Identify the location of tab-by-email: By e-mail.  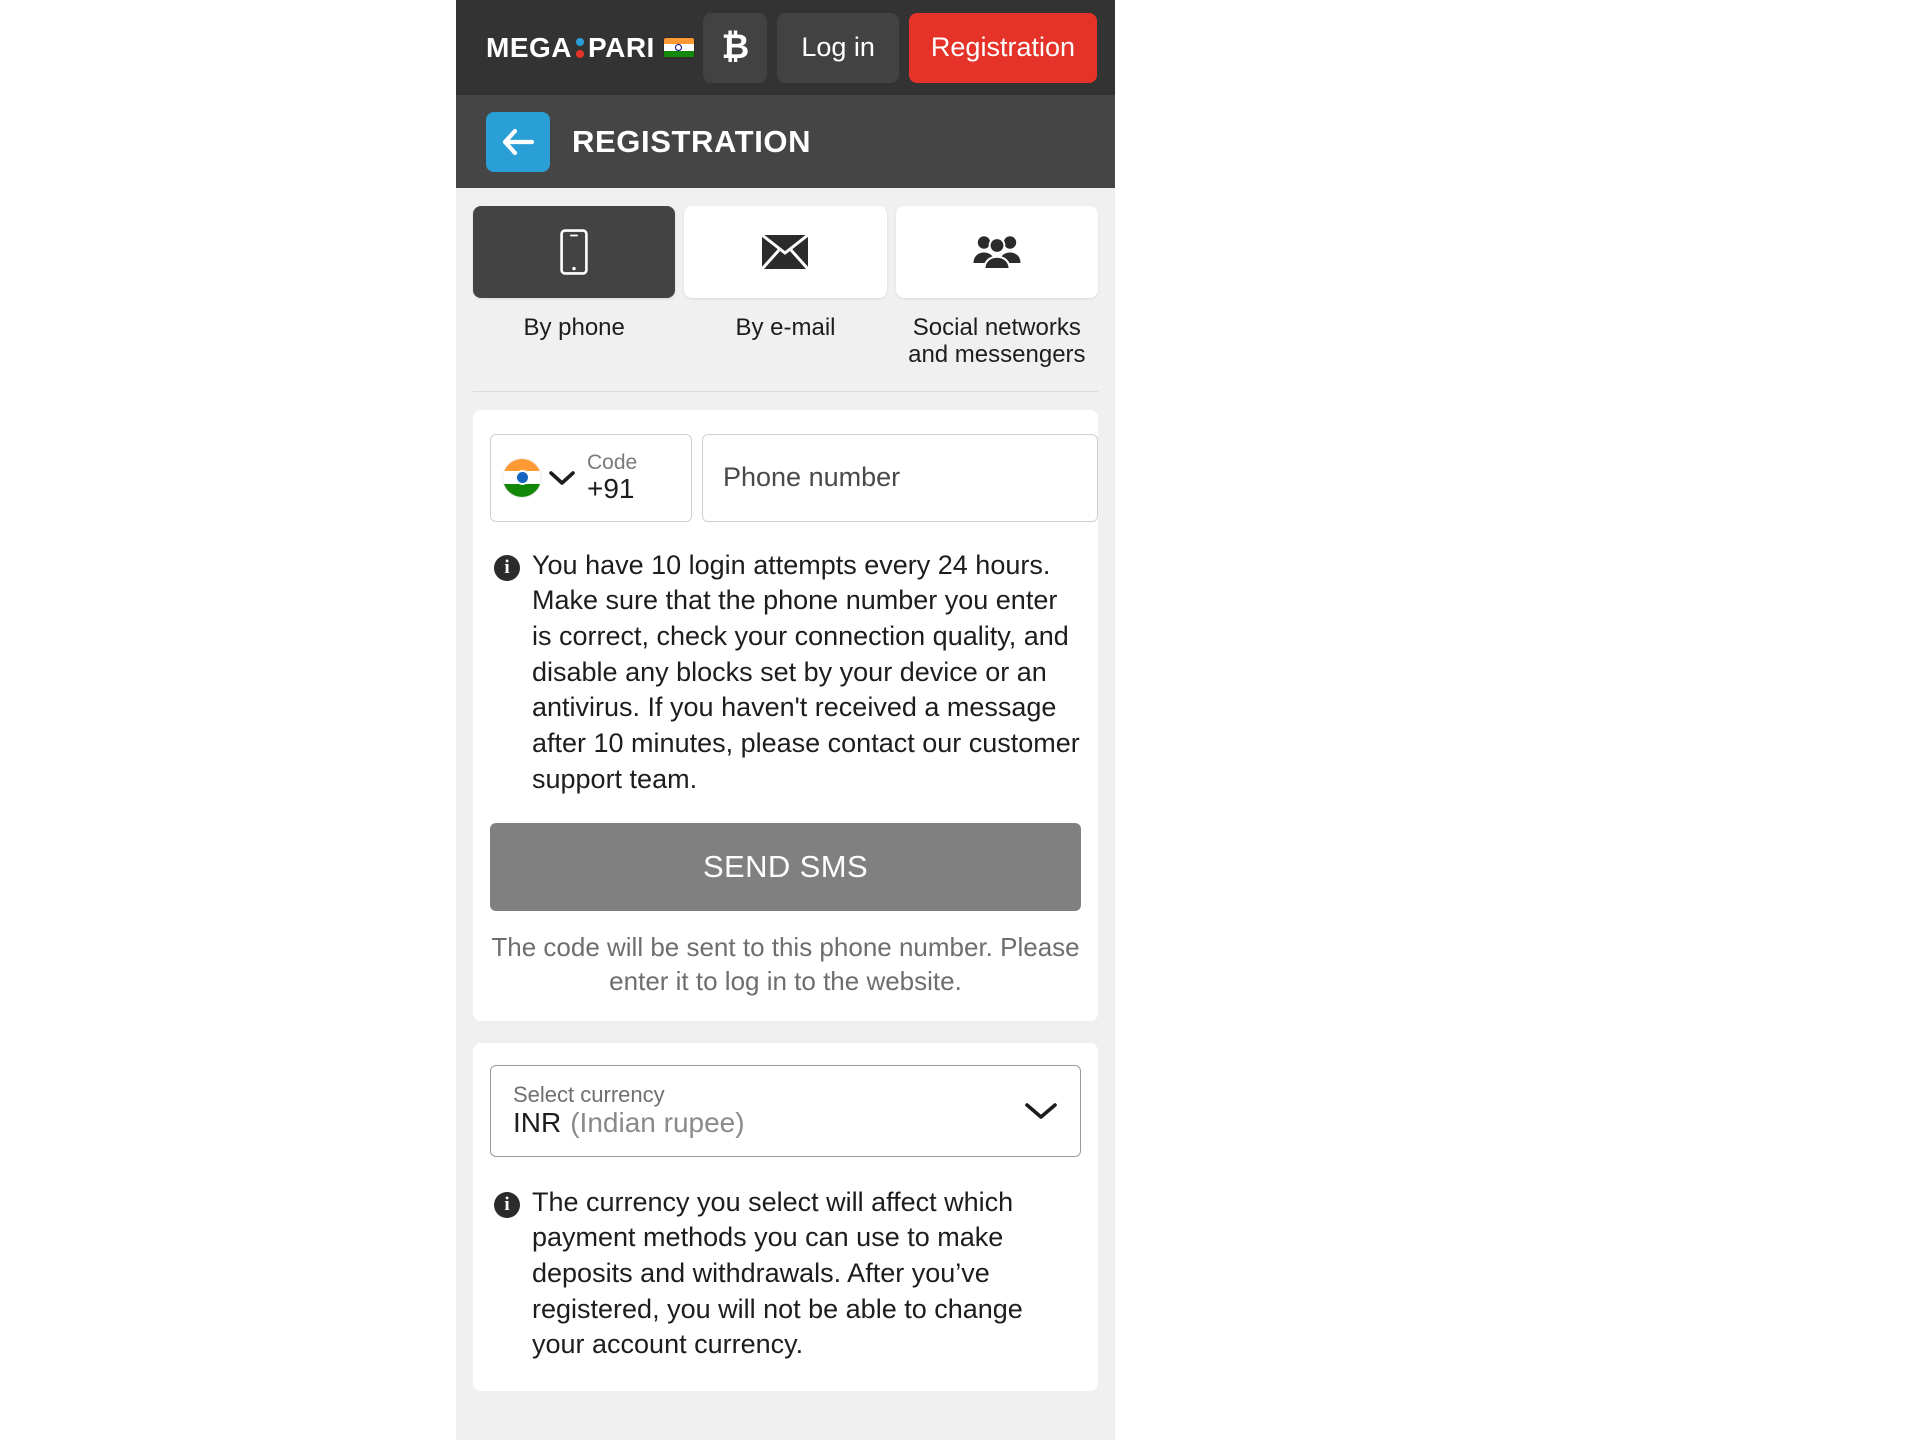
(785, 287).